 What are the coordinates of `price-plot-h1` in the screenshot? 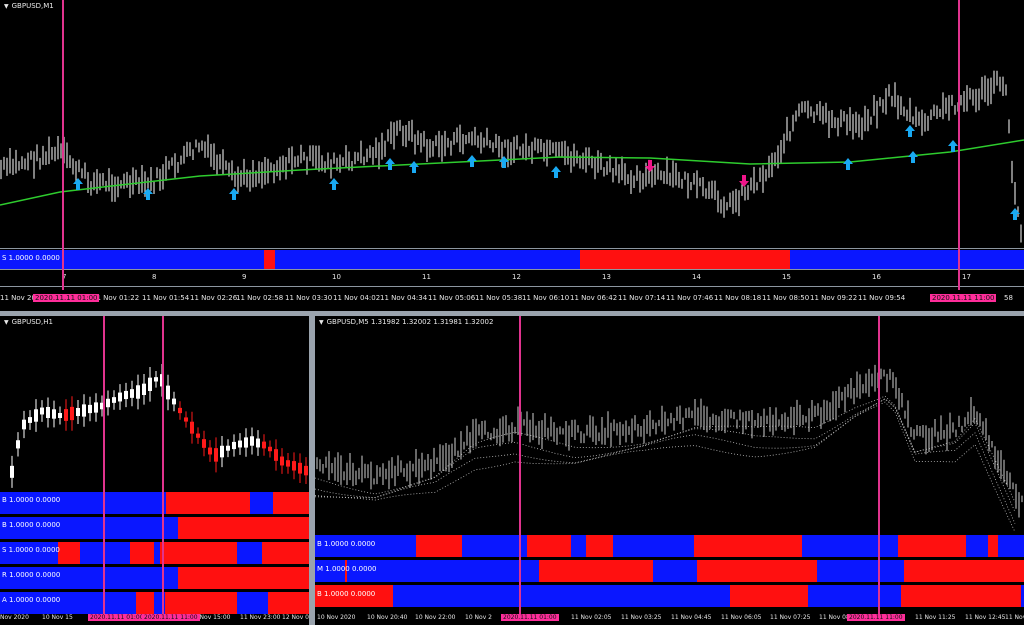 It's located at (154, 403).